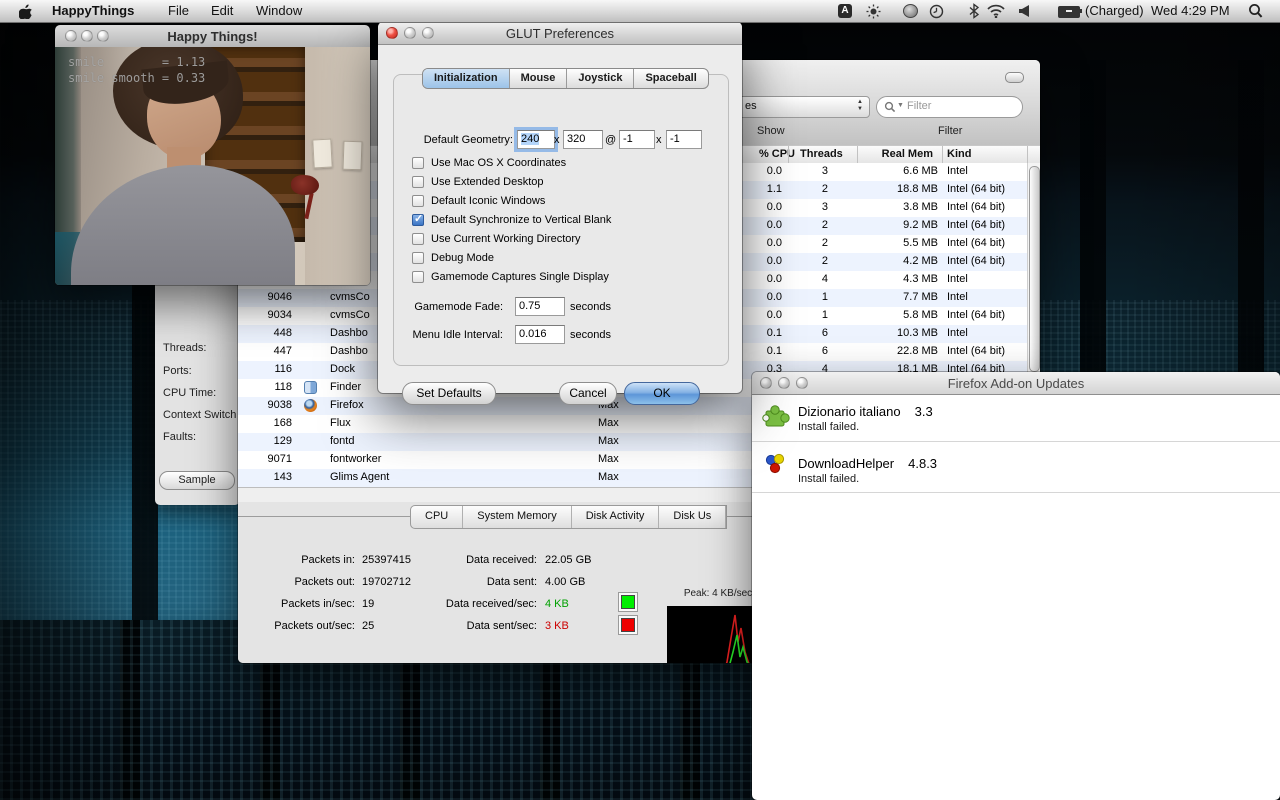  What do you see at coordinates (775, 463) in the screenshot?
I see `downloadhelper-balls-icon` at bounding box center [775, 463].